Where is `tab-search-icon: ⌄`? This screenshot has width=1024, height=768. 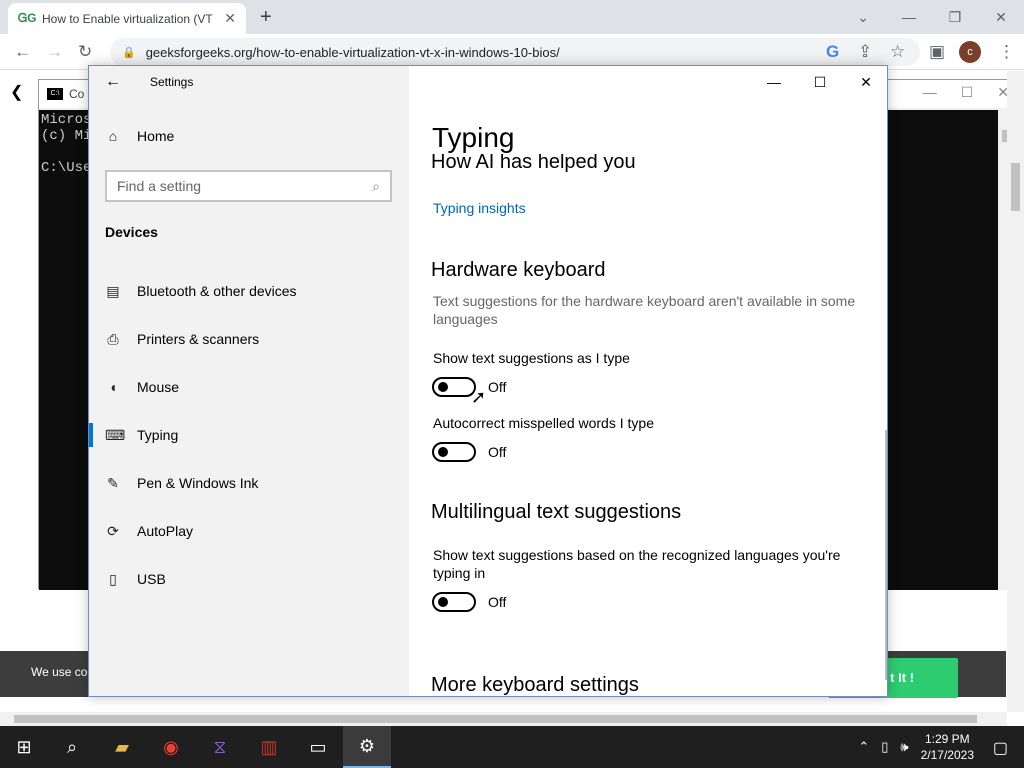
tab-search-icon: ⌄ is located at coordinates (863, 17).